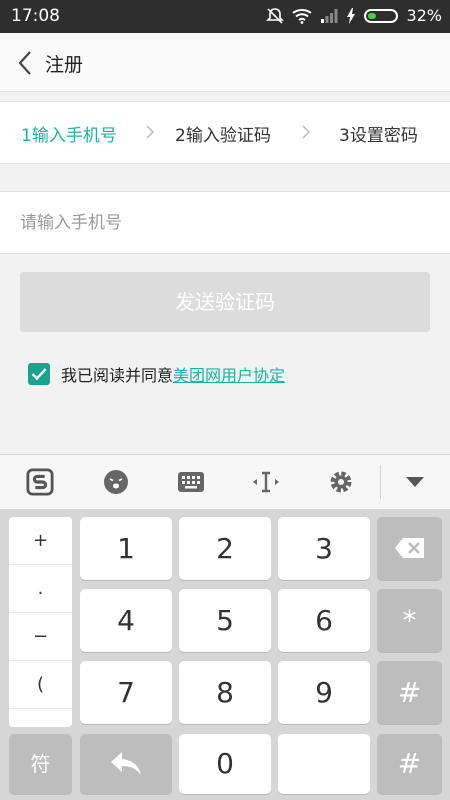  Describe the element at coordinates (126, 548) in the screenshot. I see `digit-key-1: 1` at that location.